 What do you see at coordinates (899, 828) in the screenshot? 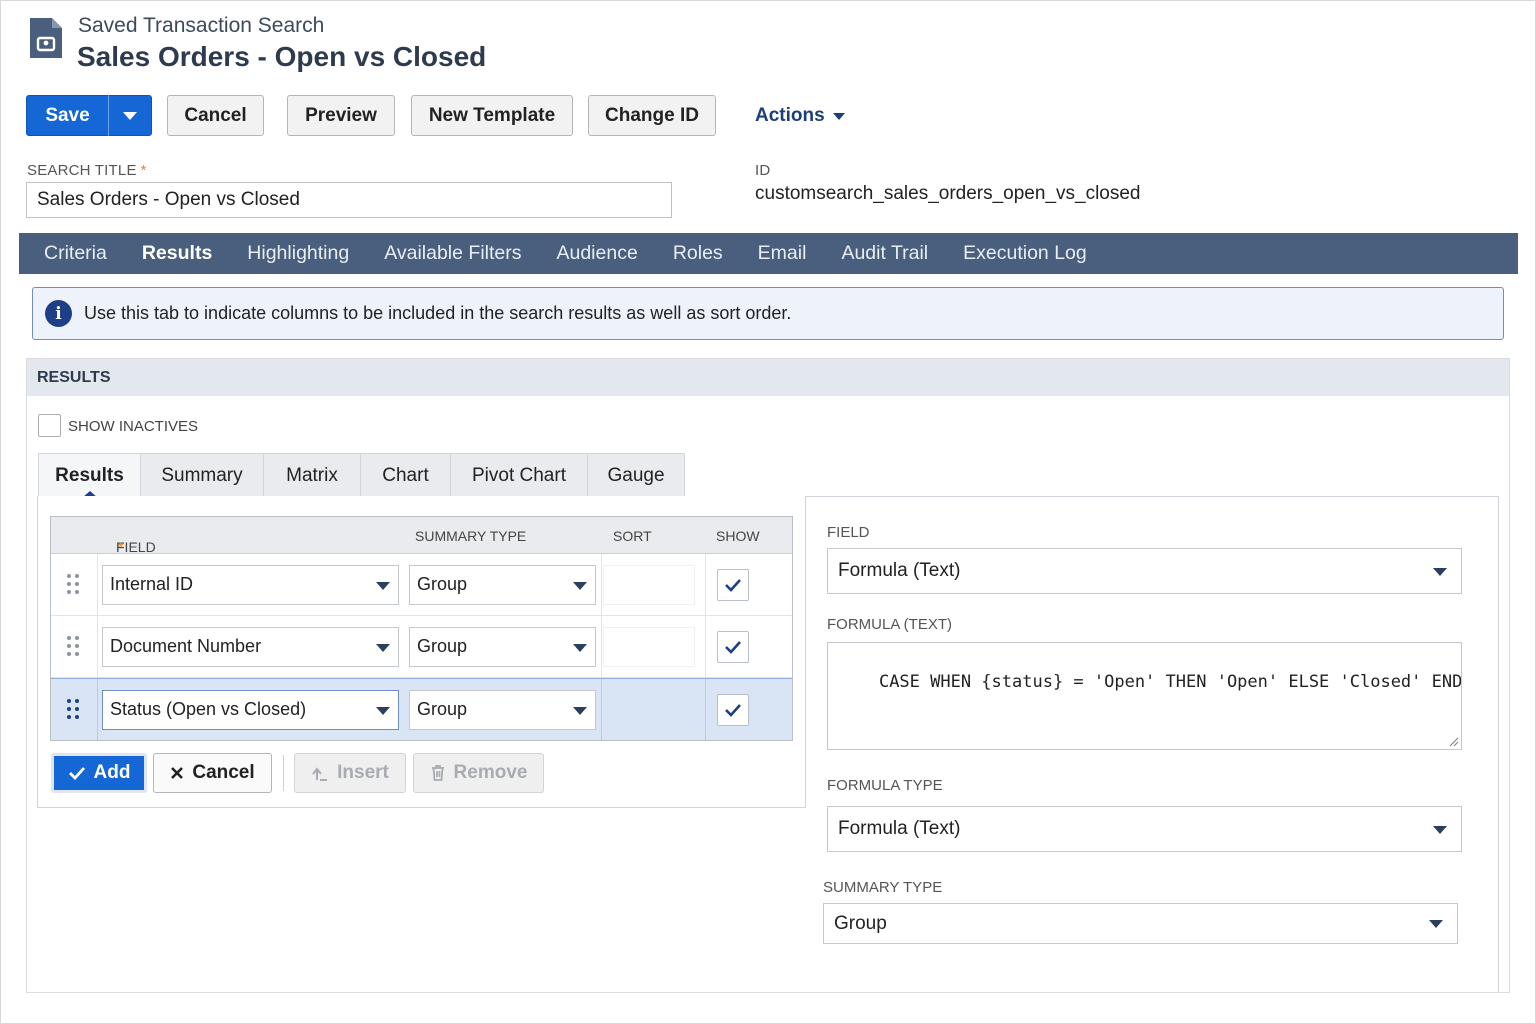
I see `formula-type-select-value: Formula (Text)` at bounding box center [899, 828].